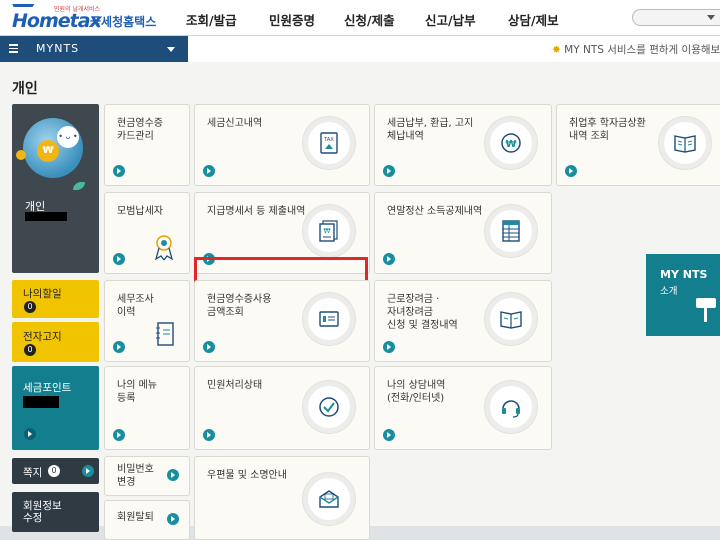 This screenshot has height=540, width=720. What do you see at coordinates (135, 517) in the screenshot?
I see `tile-label: 회원탈퇴` at bounding box center [135, 517].